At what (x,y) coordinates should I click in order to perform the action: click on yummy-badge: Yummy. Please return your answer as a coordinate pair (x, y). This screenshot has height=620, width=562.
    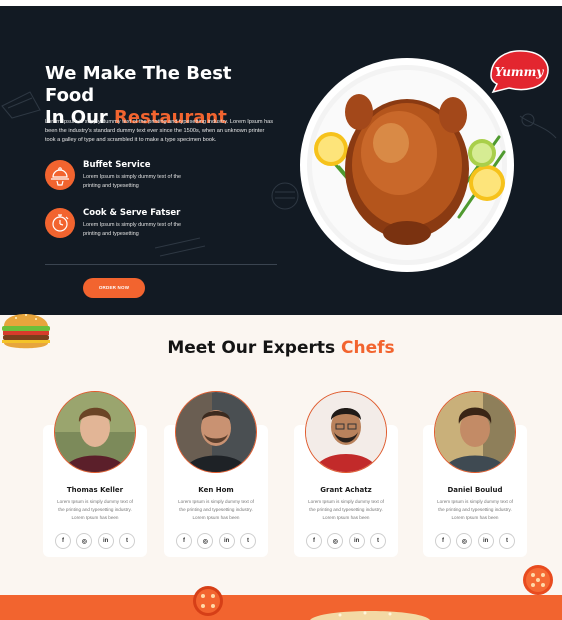
    Looking at the image, I should click on (519, 72).